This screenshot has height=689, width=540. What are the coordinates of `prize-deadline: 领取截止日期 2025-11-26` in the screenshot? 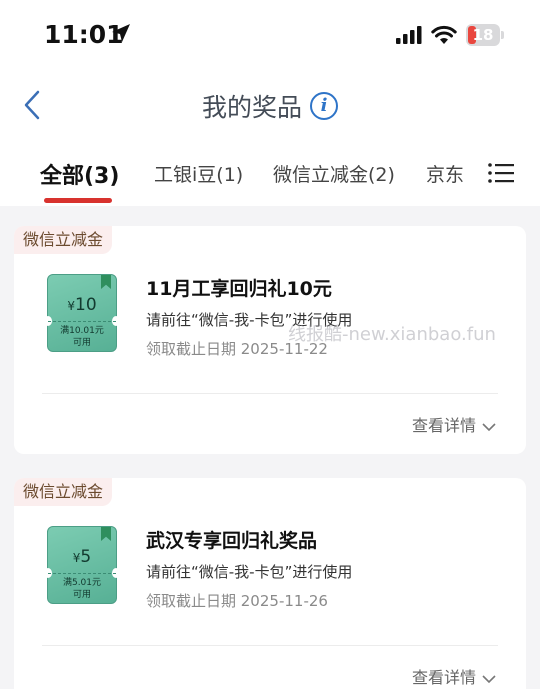 It's located at (237, 601).